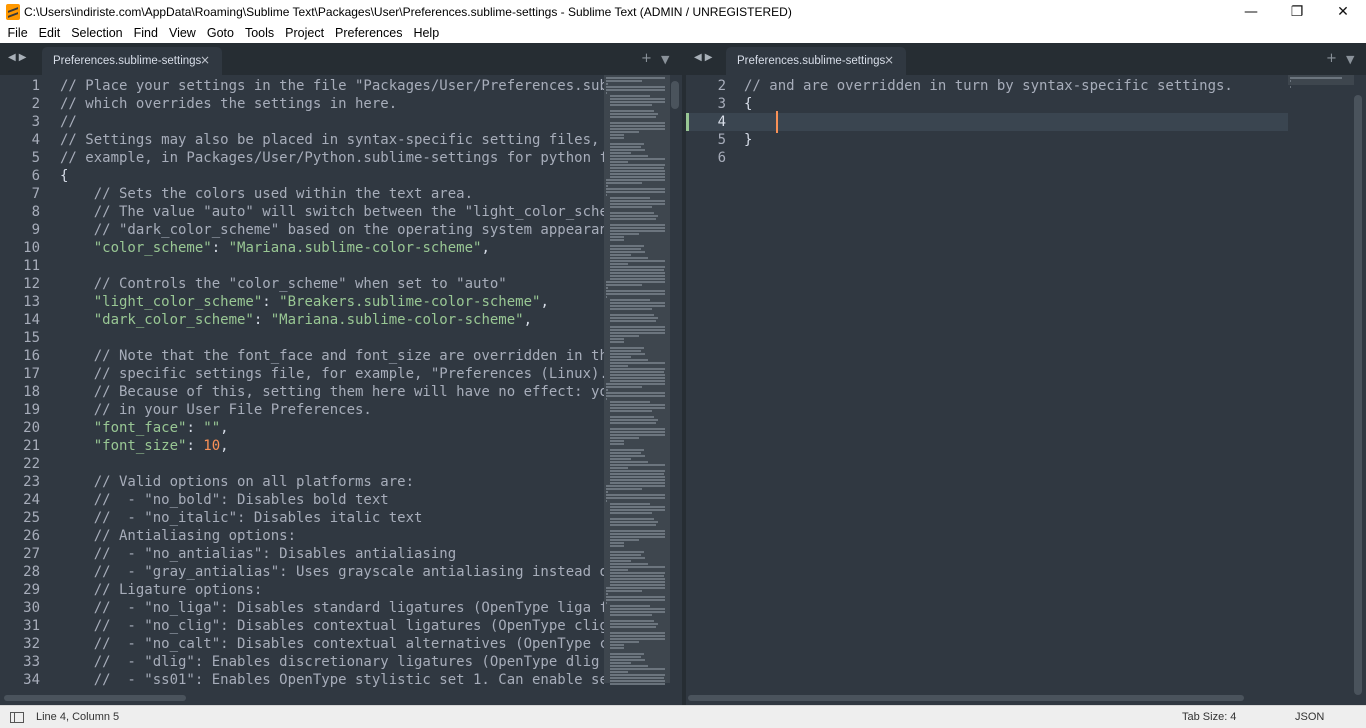 The width and height of the screenshot is (1366, 728). Describe the element at coordinates (305, 33) in the screenshot. I see `menu-project: Project` at that location.